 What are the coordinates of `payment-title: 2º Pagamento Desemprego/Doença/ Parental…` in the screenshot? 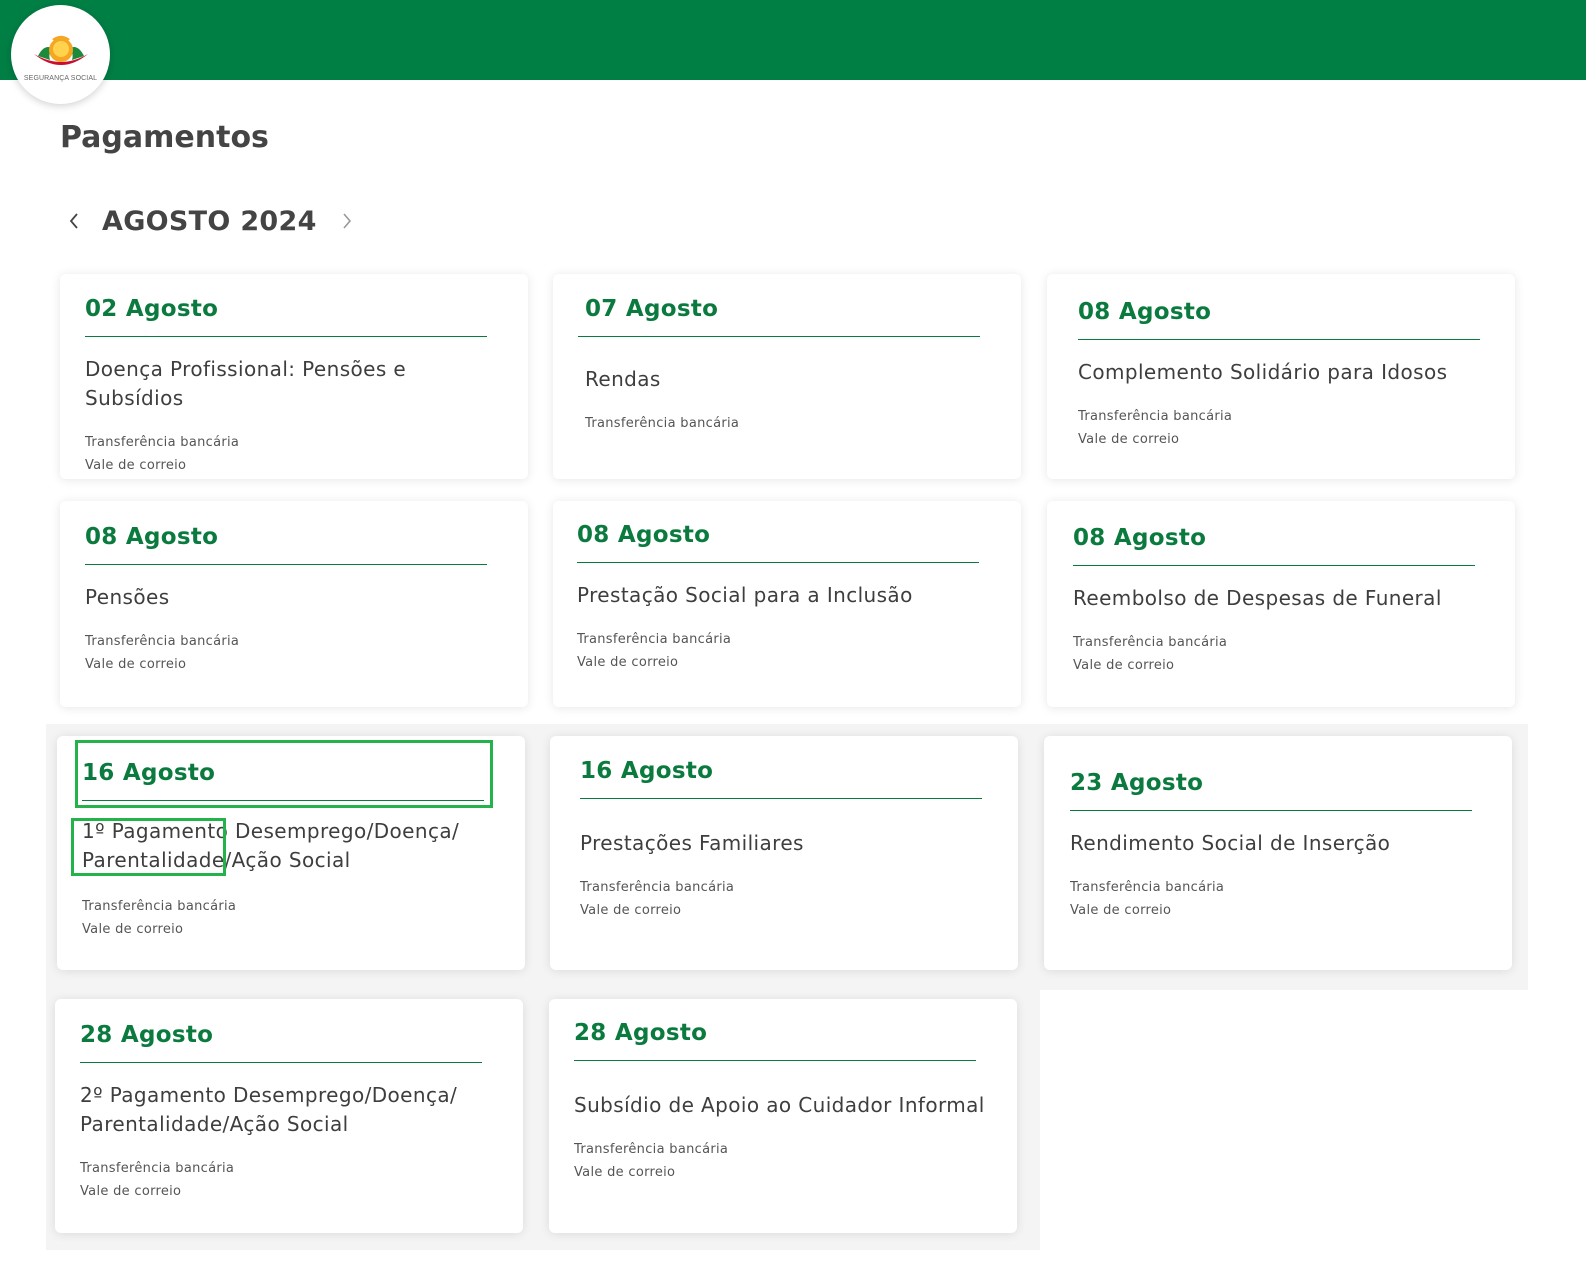 It's located at (269, 1109).